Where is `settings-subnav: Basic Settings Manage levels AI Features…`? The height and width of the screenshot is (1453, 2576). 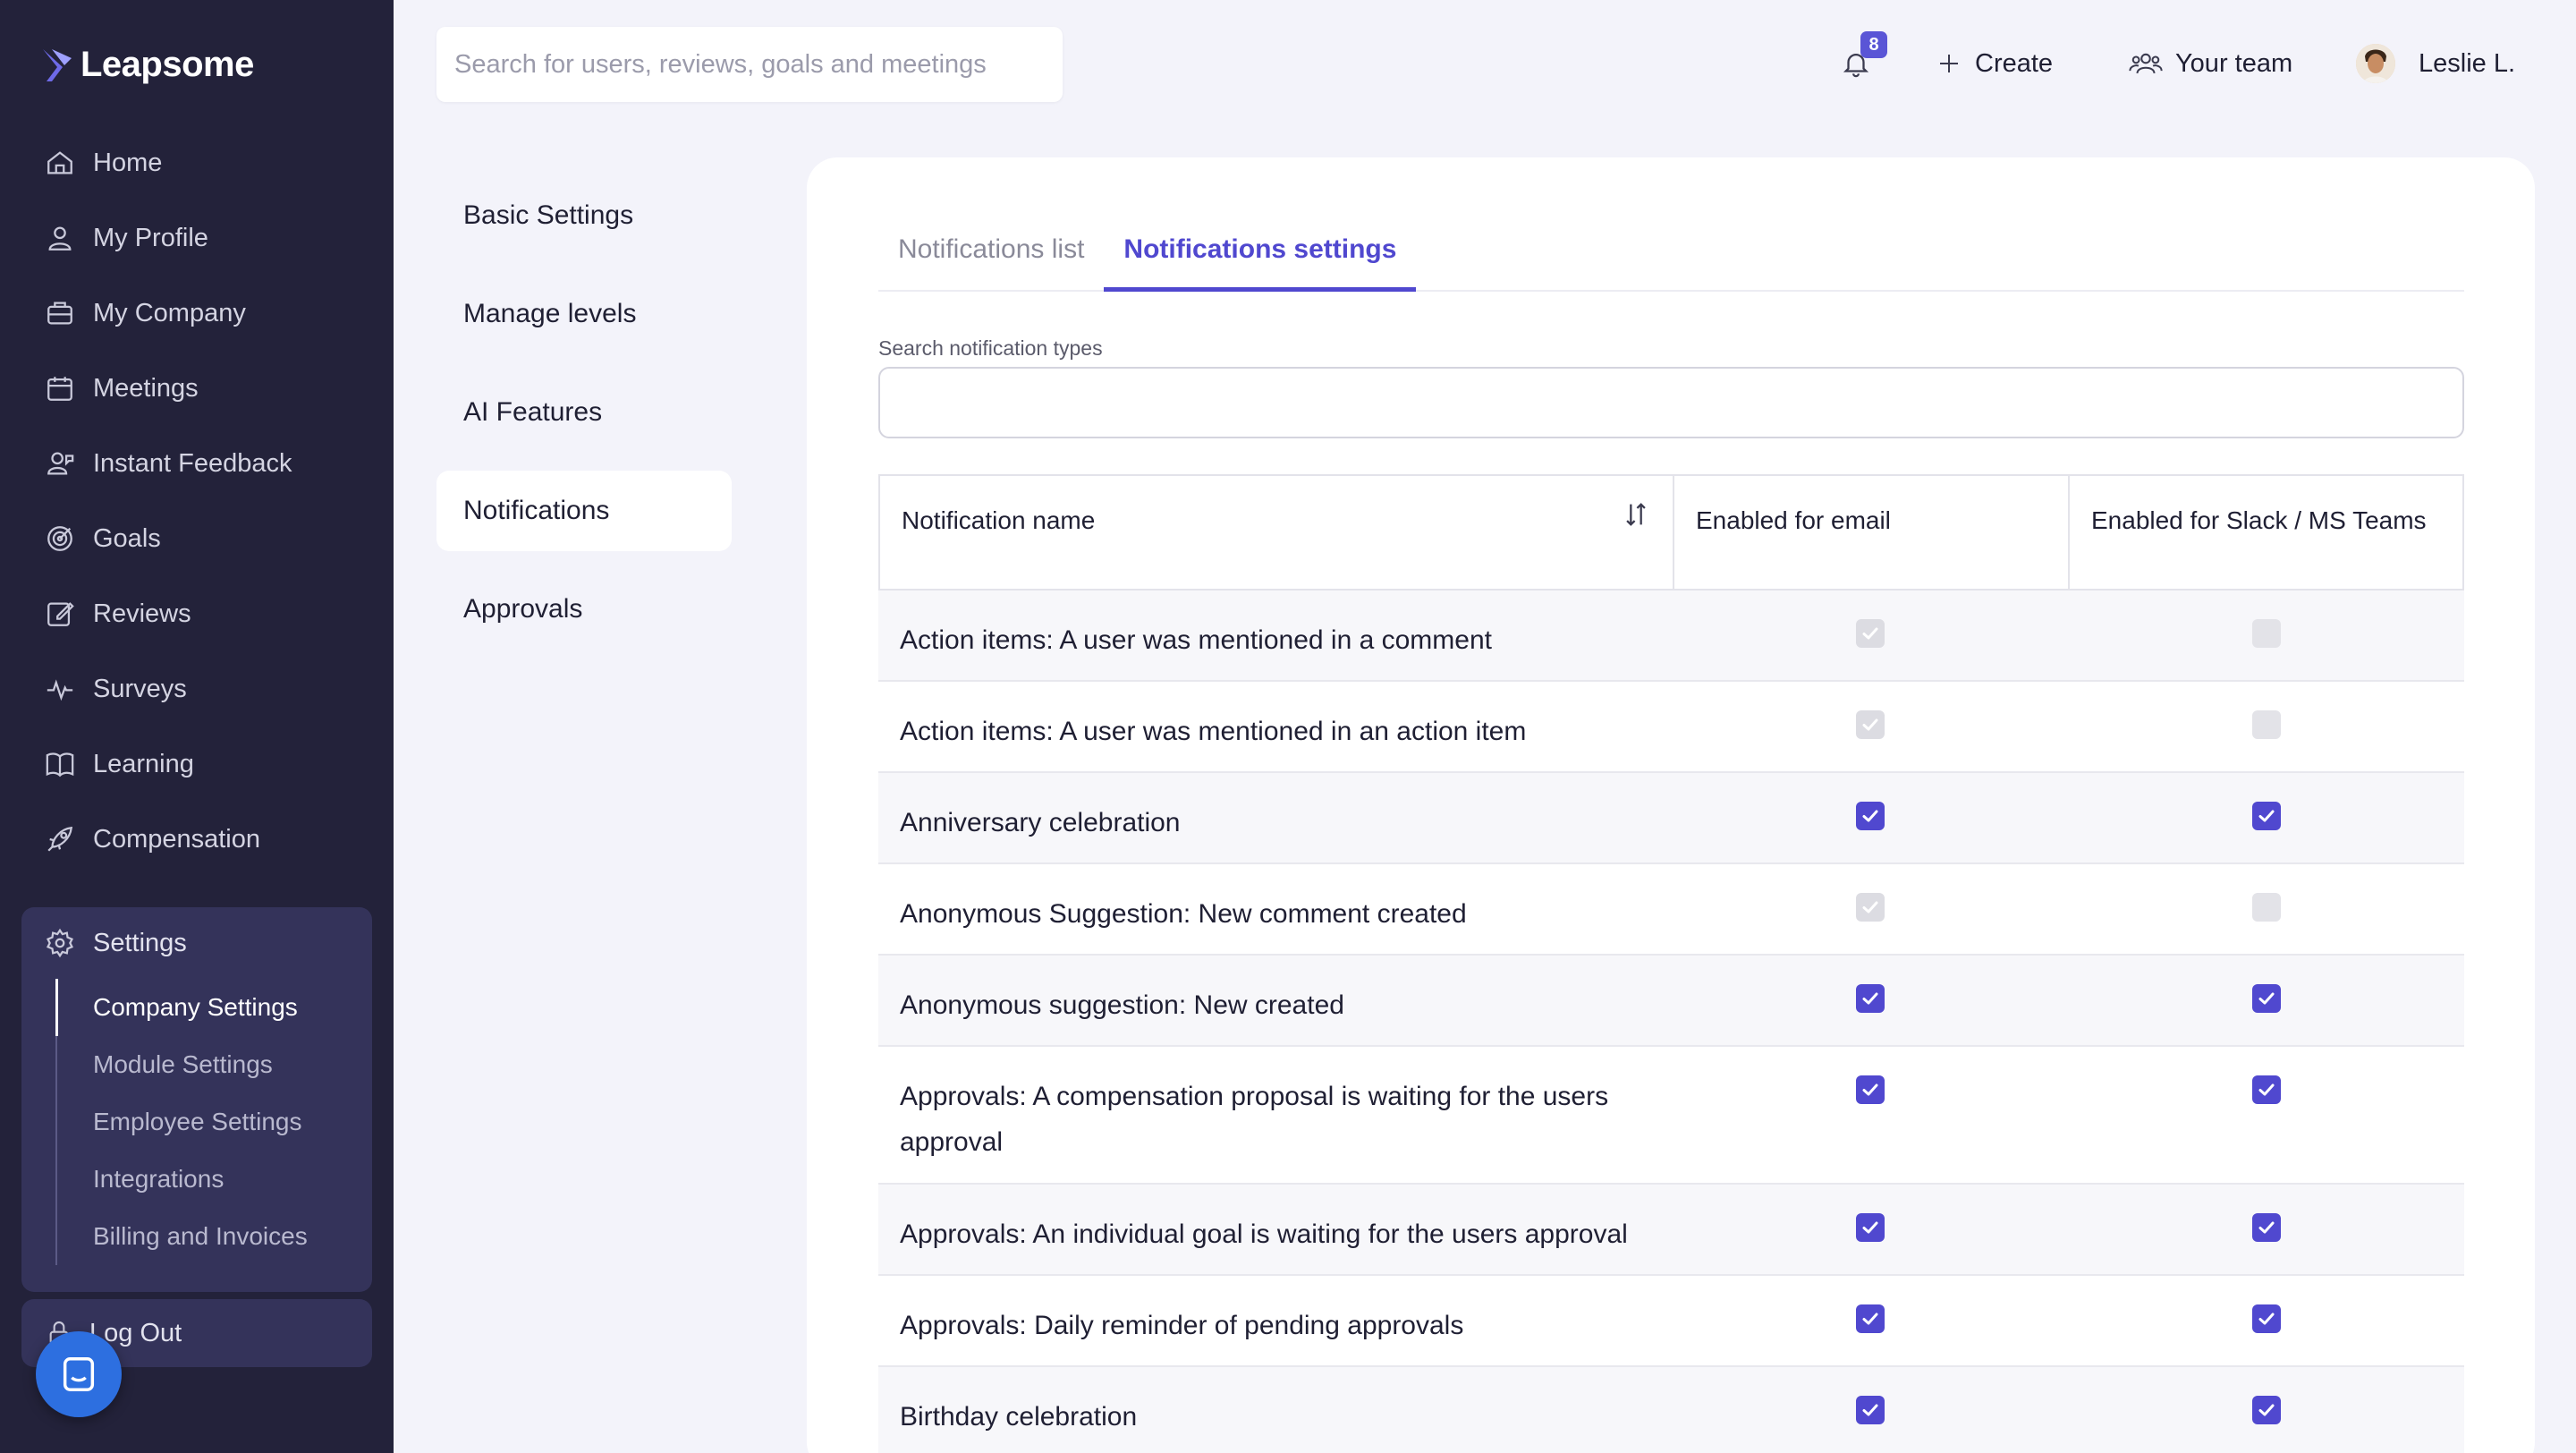 settings-subnav: Basic Settings Manage levels AI Features… is located at coordinates (584, 421).